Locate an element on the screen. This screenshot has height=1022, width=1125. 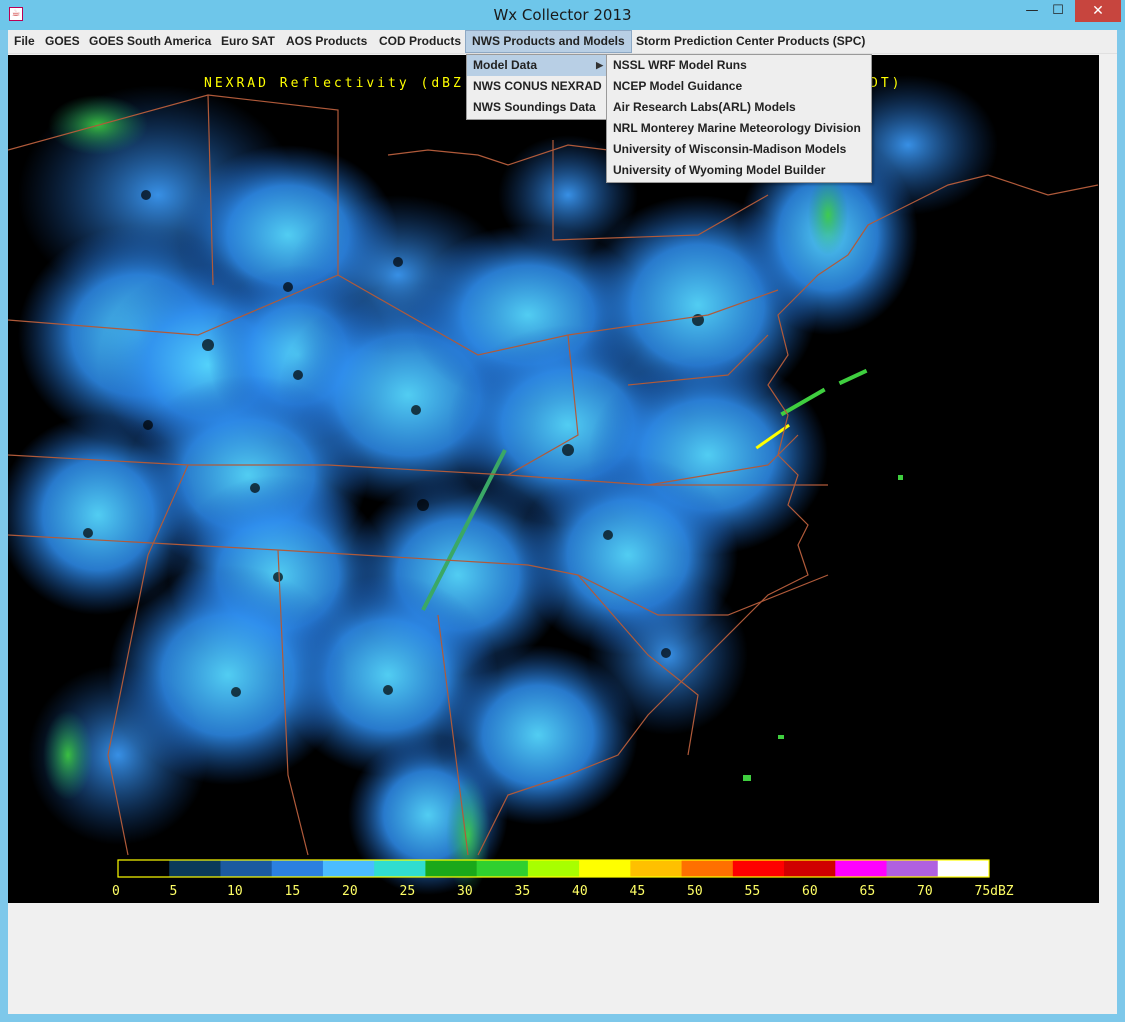
menu-item-nrl-monterey: NRL Monterey Marine Meteorology Division is located at coordinates (739, 128).